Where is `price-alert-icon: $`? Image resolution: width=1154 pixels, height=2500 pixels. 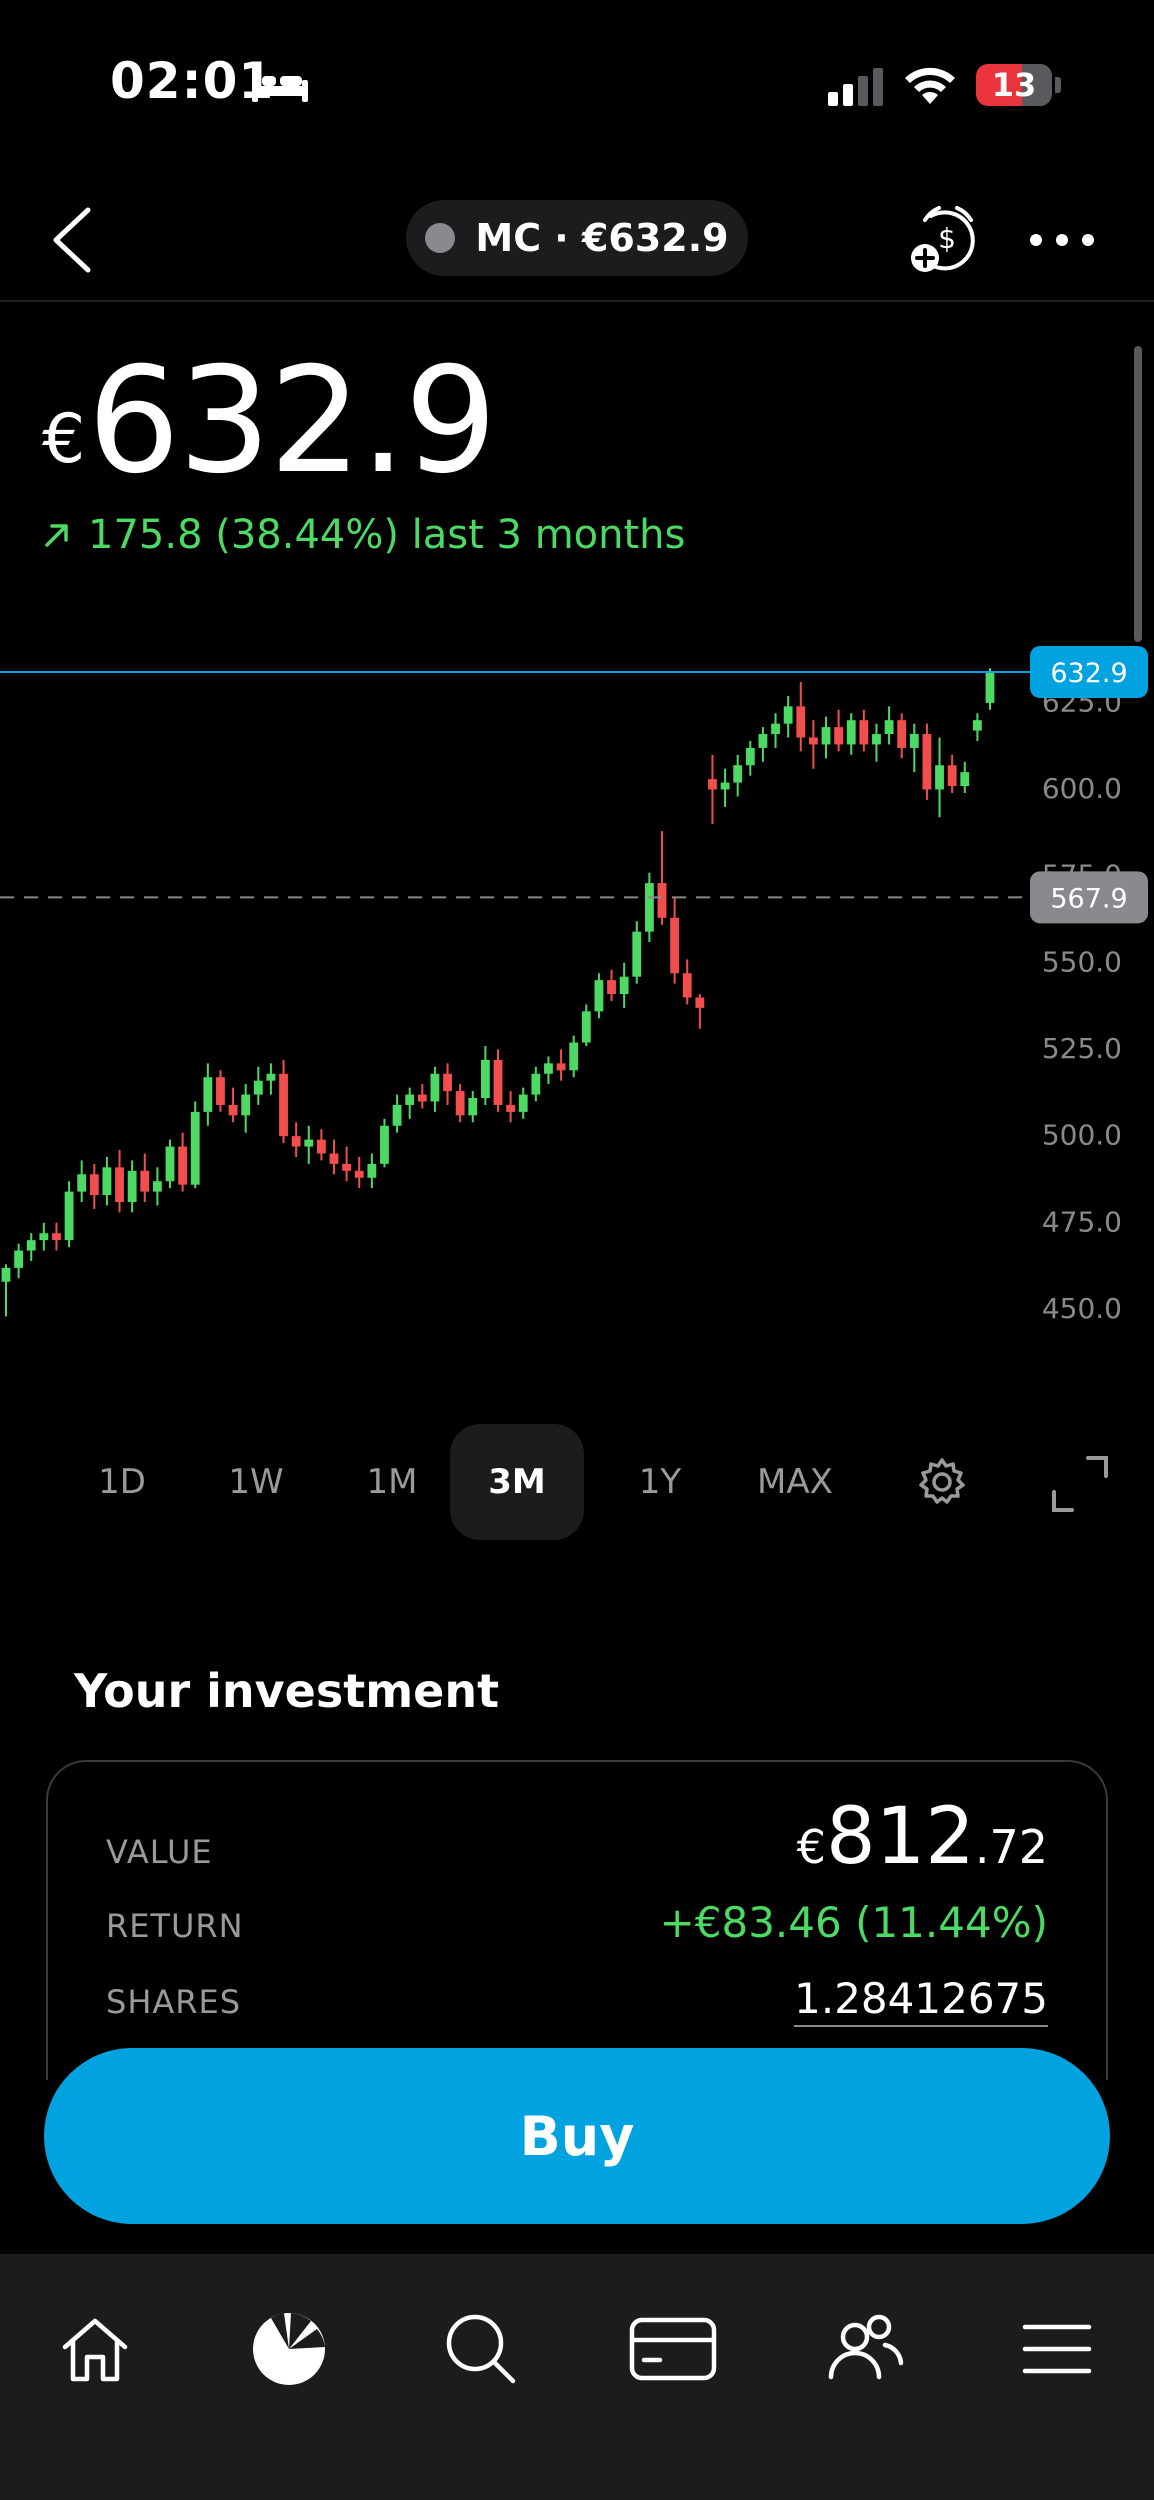
price-alert-icon: $ is located at coordinates (945, 238).